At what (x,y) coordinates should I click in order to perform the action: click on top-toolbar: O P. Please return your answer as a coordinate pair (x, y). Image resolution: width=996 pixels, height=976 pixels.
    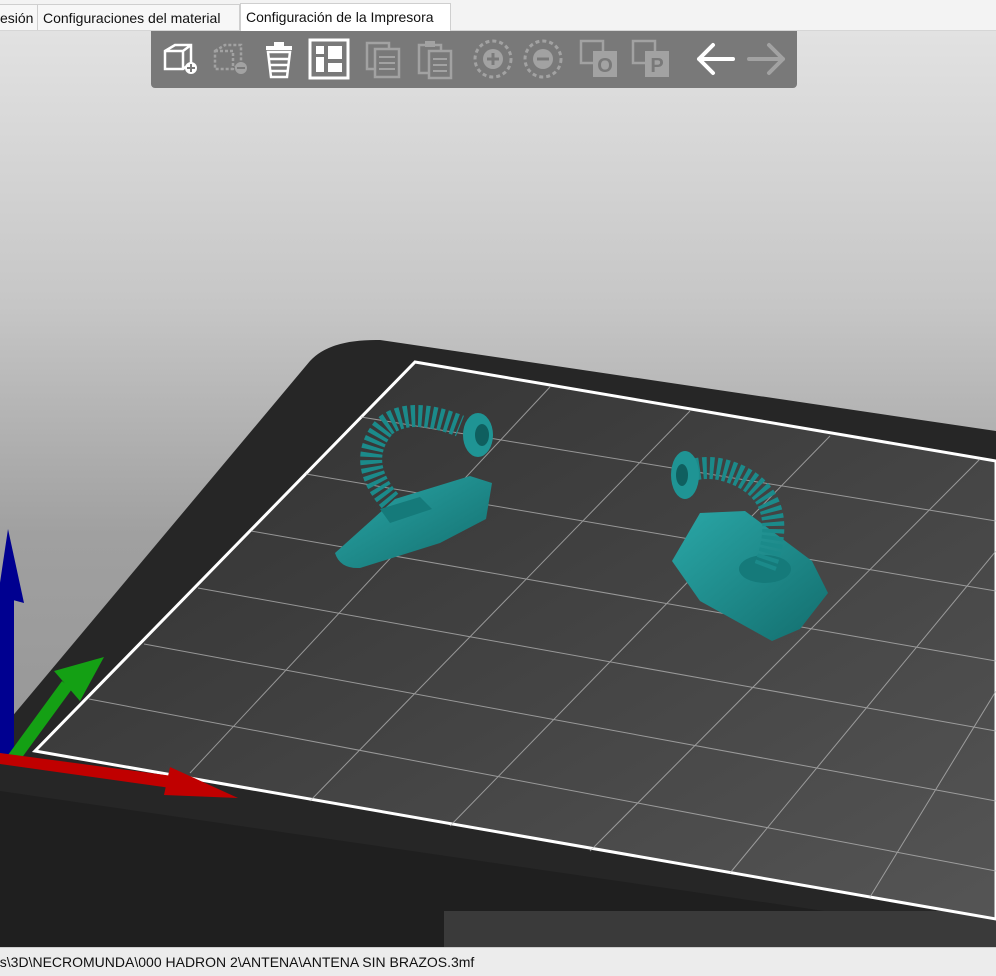
    Looking at the image, I should click on (474, 59).